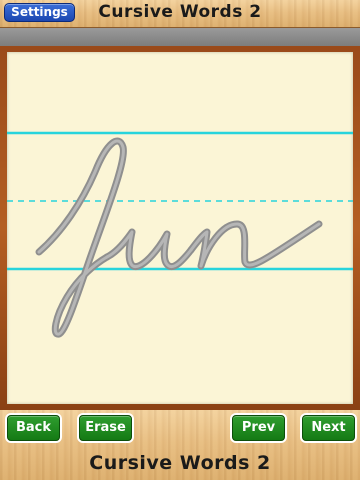 Image resolution: width=360 pixels, height=480 pixels. I want to click on erase-button: Erase, so click(105, 428).